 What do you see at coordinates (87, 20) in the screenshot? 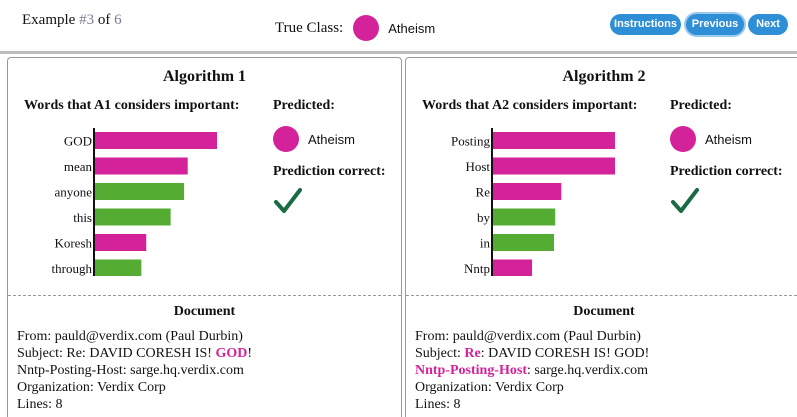
I see `example-index: #3` at bounding box center [87, 20].